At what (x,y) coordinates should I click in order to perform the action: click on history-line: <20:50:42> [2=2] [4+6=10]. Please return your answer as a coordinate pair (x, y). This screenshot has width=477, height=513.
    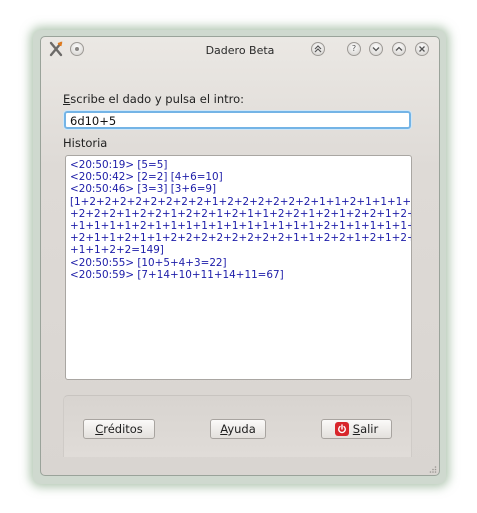
    Looking at the image, I should click on (146, 177).